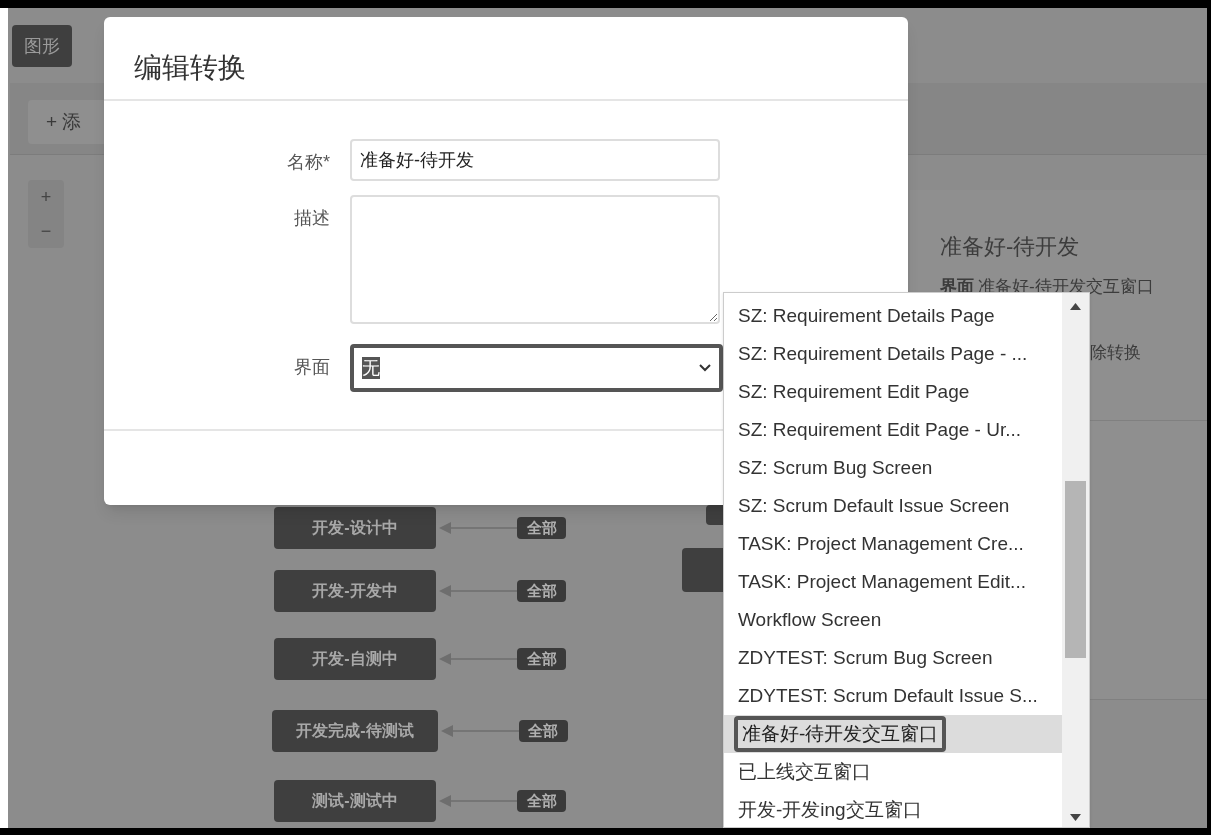 The image size is (1211, 835). I want to click on dropdown-option: 已上线交互窗口, so click(804, 772).